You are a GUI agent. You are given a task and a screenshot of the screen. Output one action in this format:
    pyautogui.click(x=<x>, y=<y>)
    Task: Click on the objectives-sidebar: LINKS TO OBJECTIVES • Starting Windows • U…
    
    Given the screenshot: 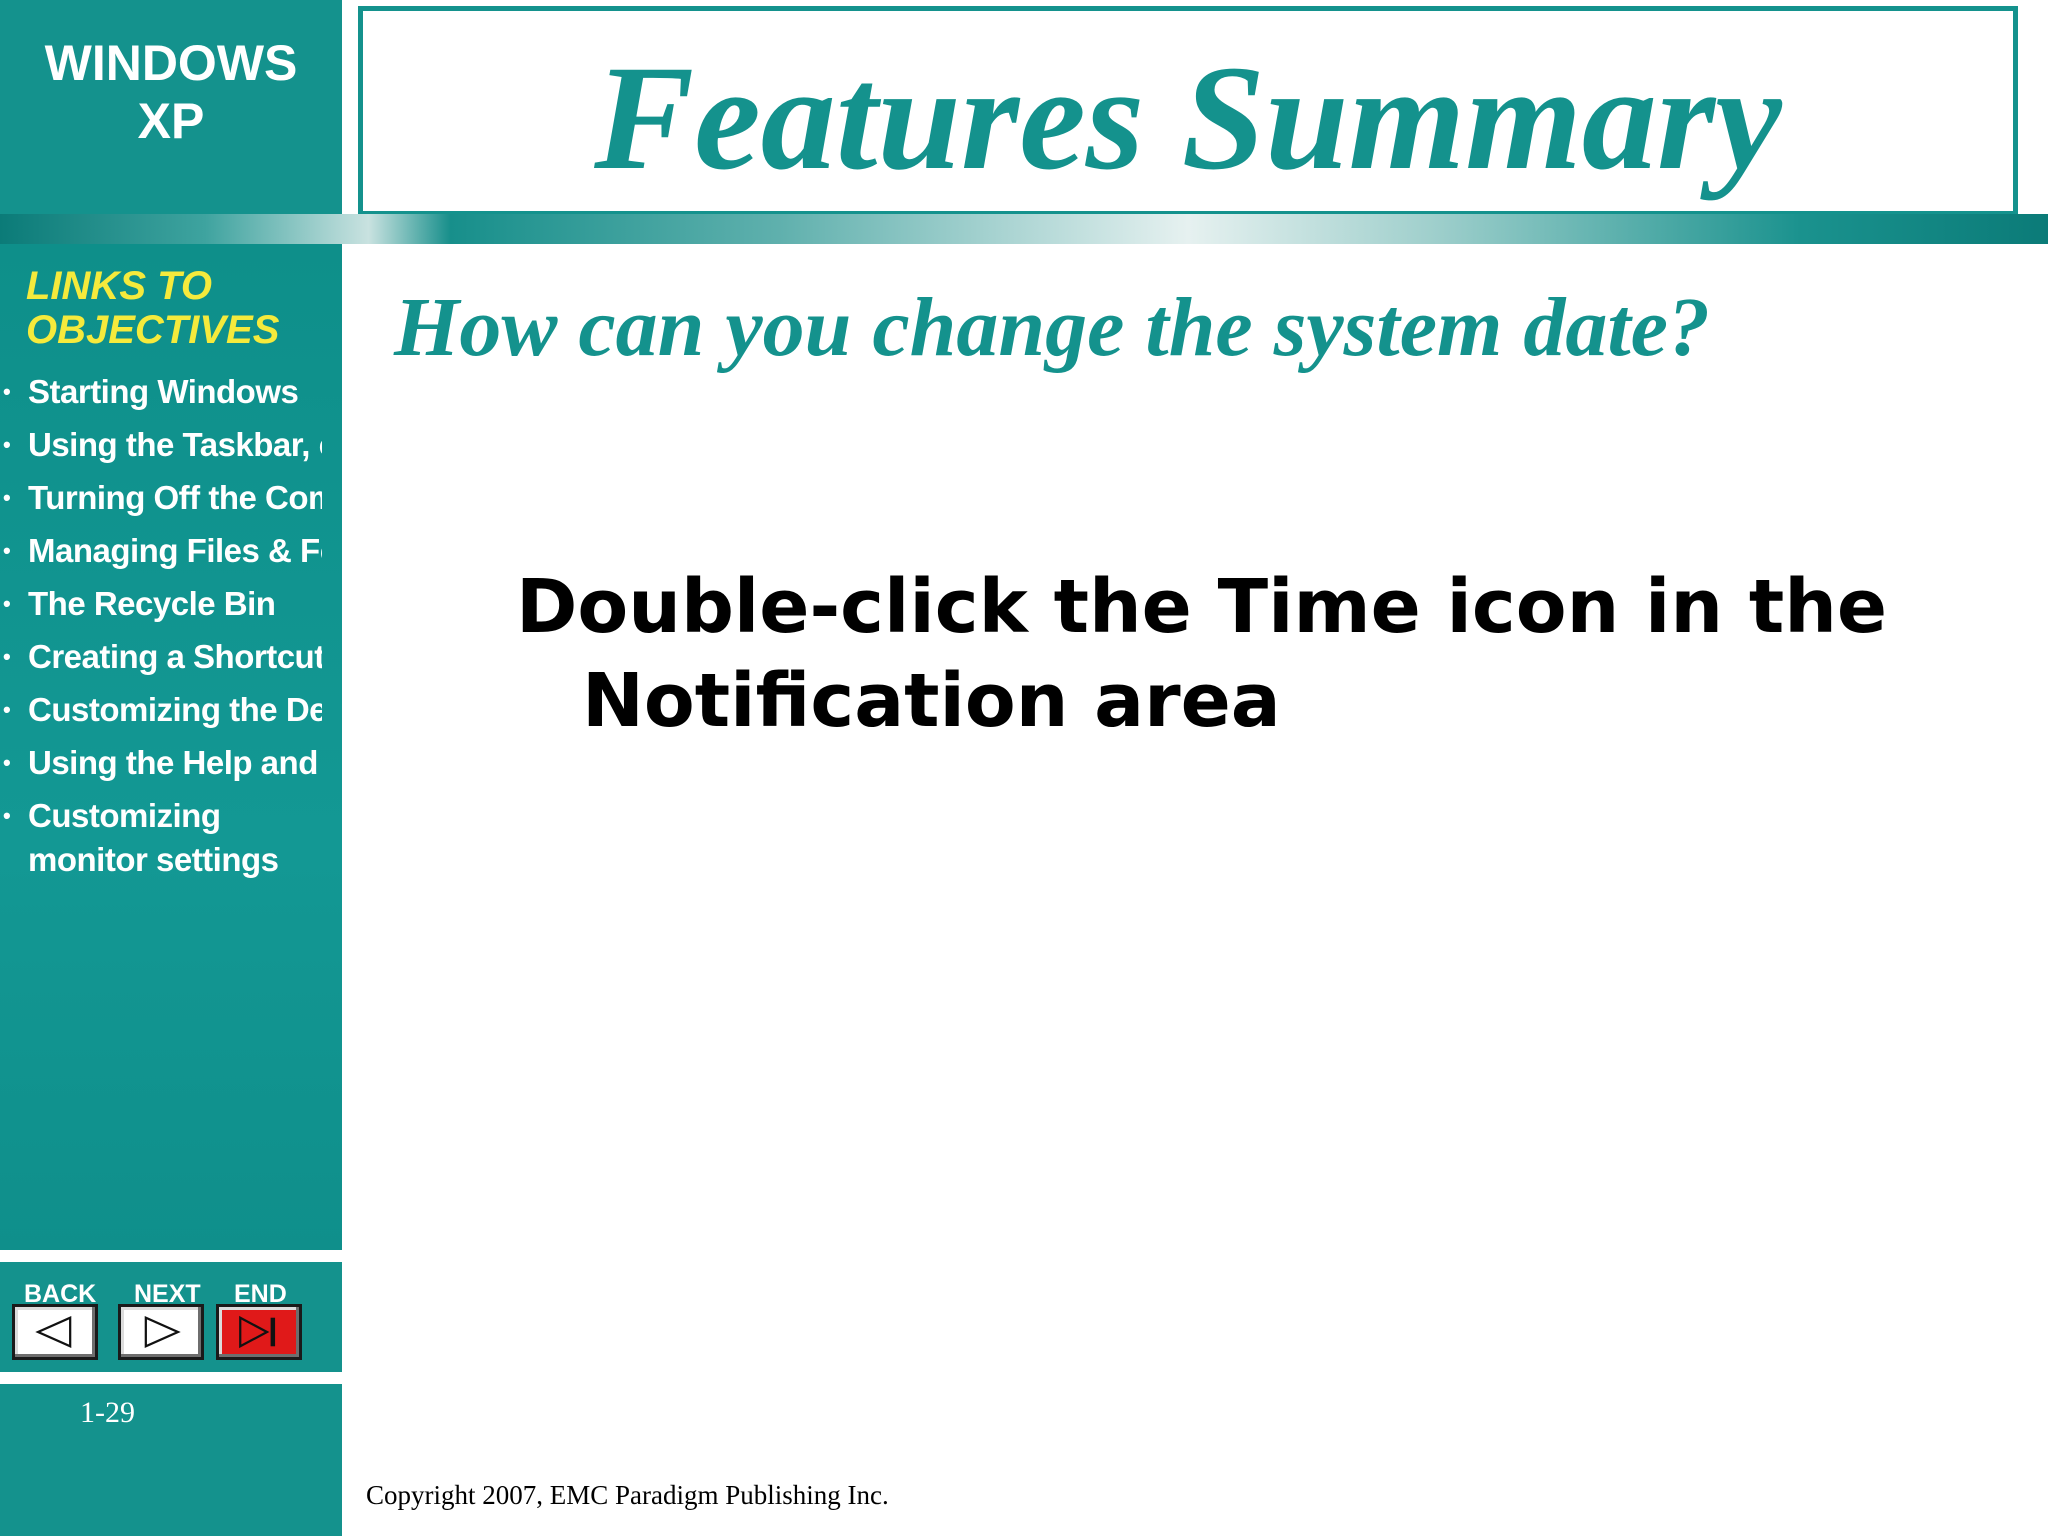 What is the action you would take?
    pyautogui.click(x=171, y=747)
    